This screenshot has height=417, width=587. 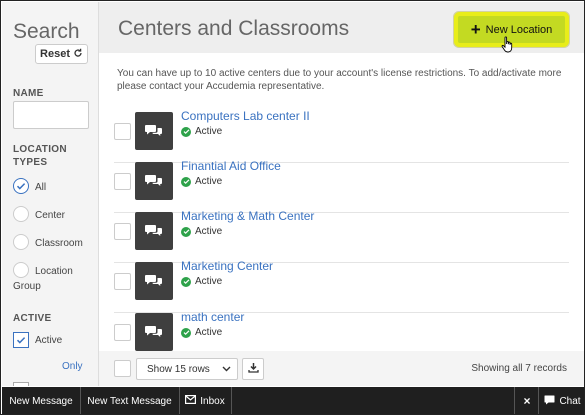 I want to click on reset-icon, so click(x=78, y=54).